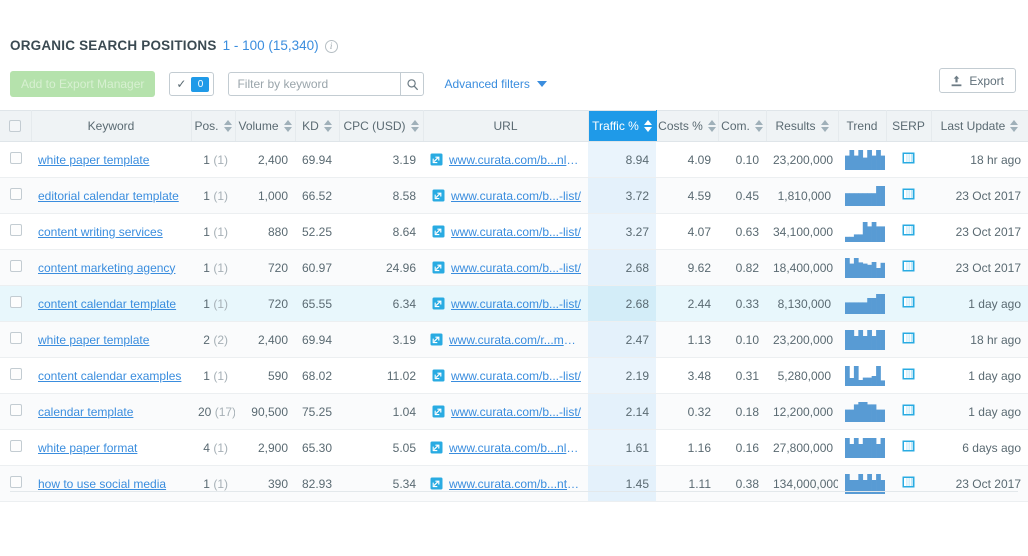  I want to click on sort-icon-last-update, so click(1014, 126).